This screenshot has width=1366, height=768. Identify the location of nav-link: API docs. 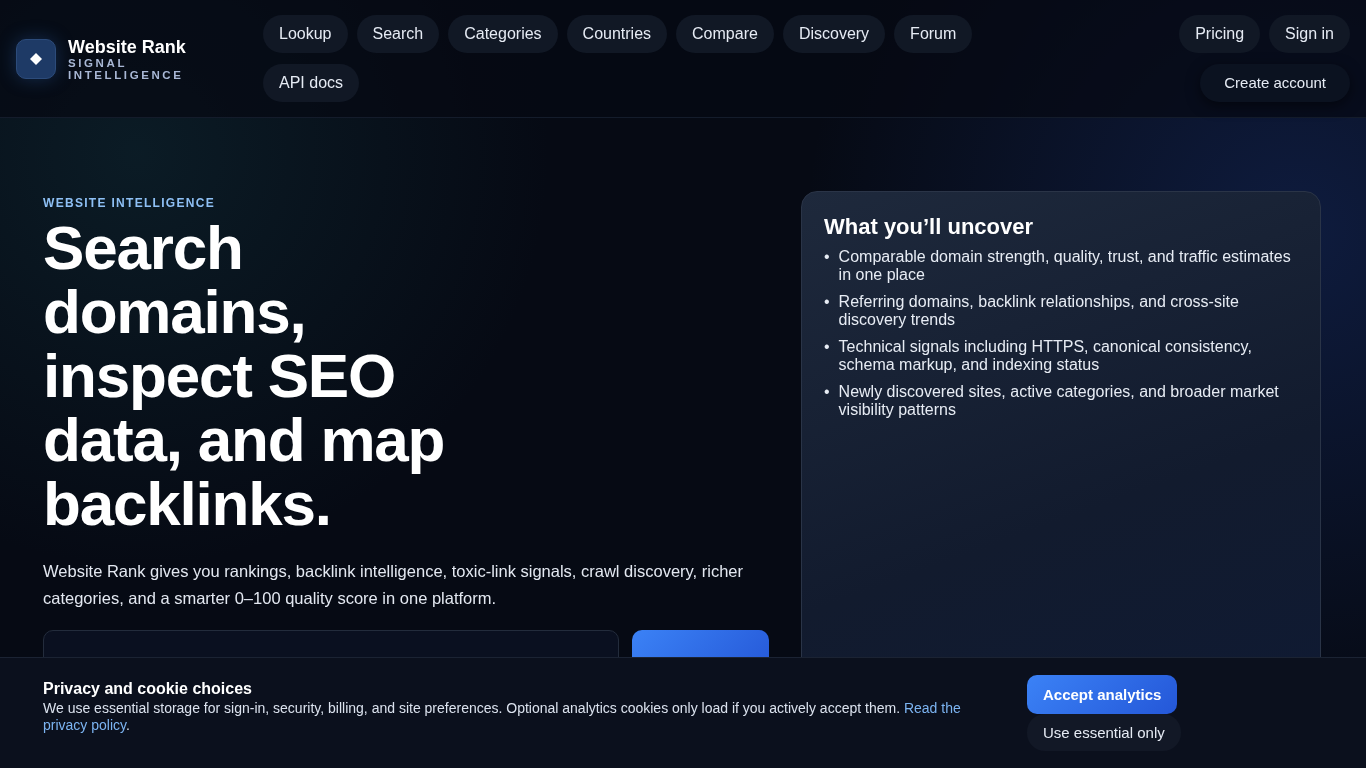
(311, 83).